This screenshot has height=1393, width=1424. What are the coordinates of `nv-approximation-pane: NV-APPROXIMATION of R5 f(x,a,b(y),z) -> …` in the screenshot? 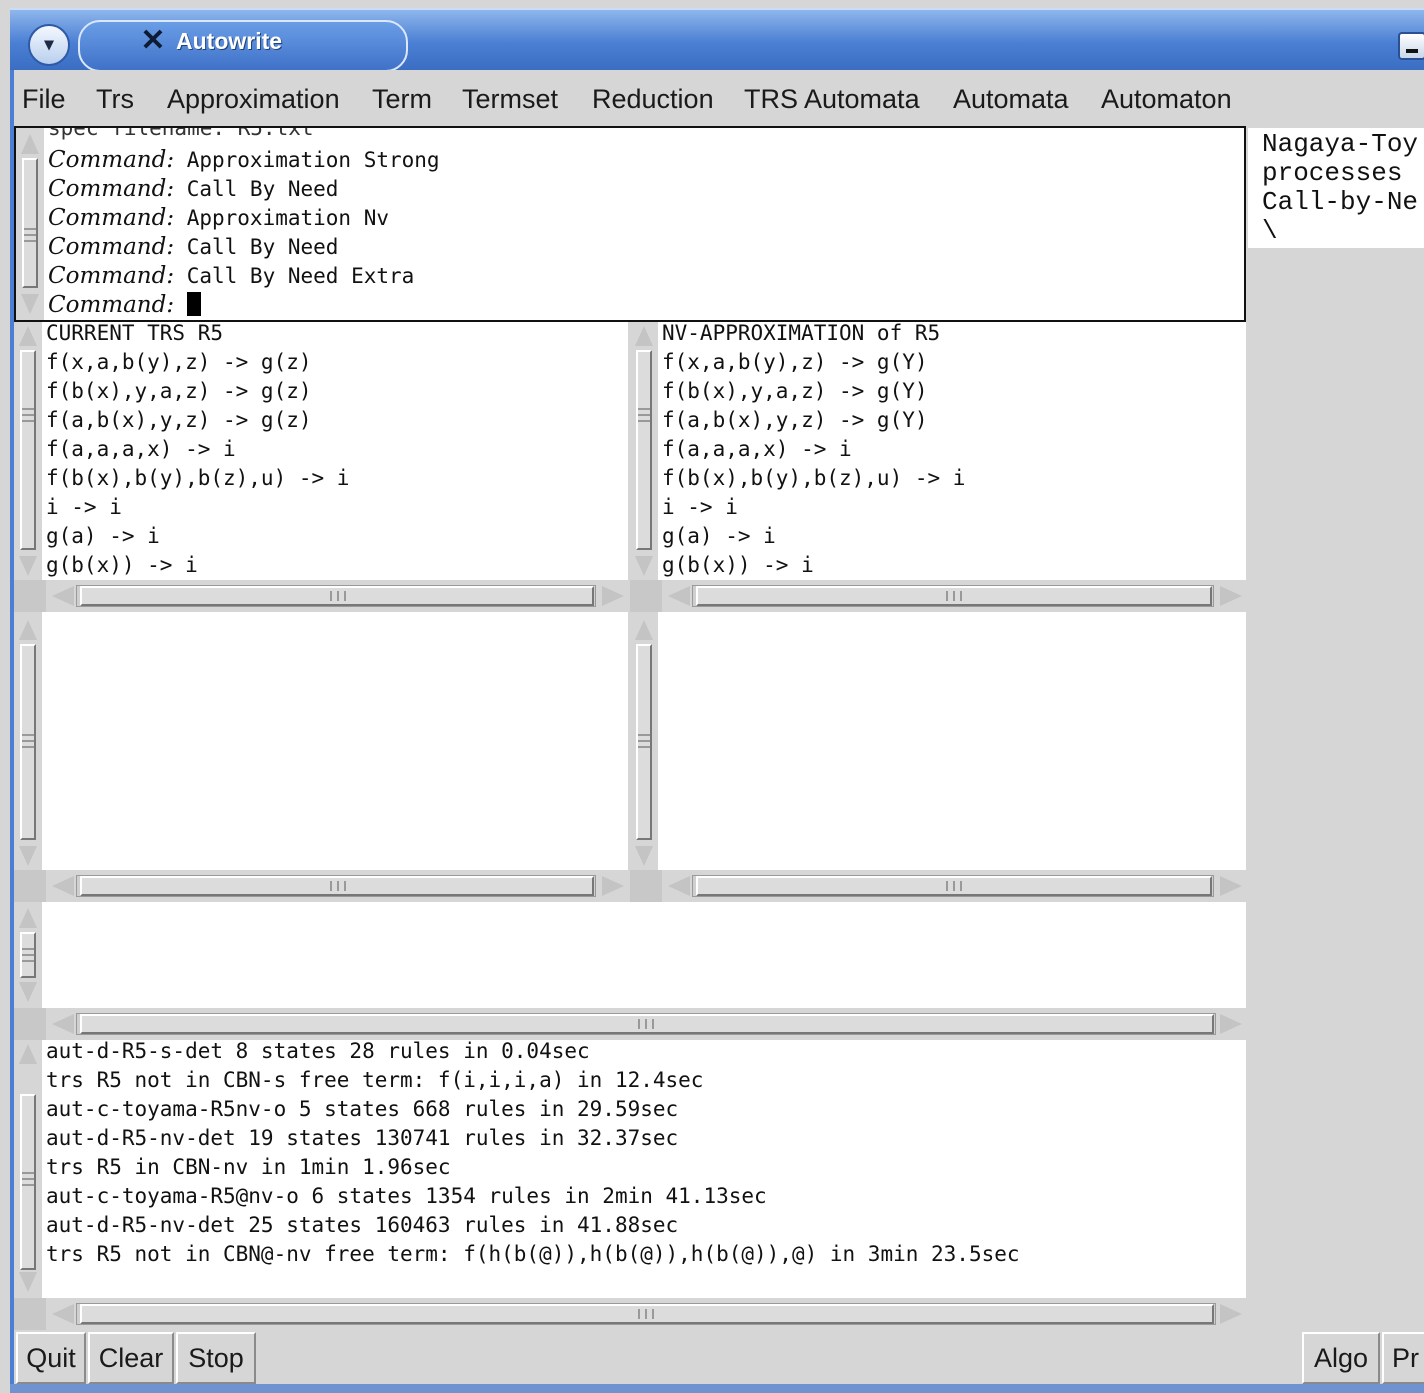 It's located at (938, 451).